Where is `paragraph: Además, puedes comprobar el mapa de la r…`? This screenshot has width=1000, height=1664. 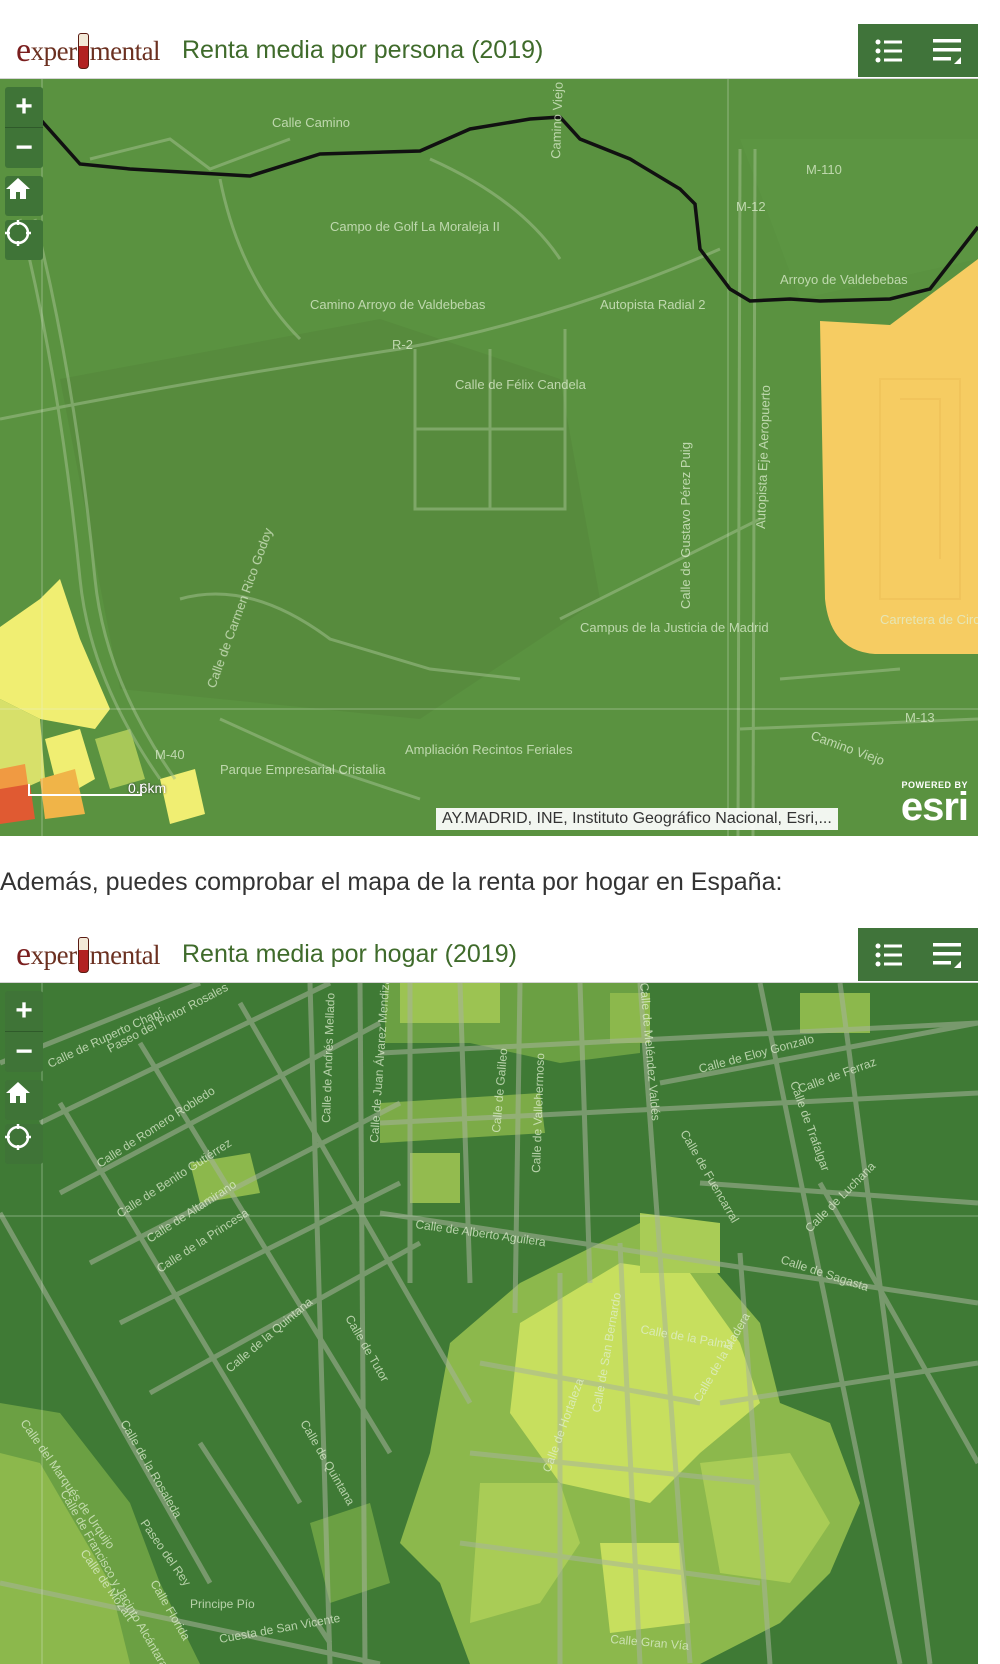 paragraph: Además, puedes comprobar el mapa de la r… is located at coordinates (391, 882).